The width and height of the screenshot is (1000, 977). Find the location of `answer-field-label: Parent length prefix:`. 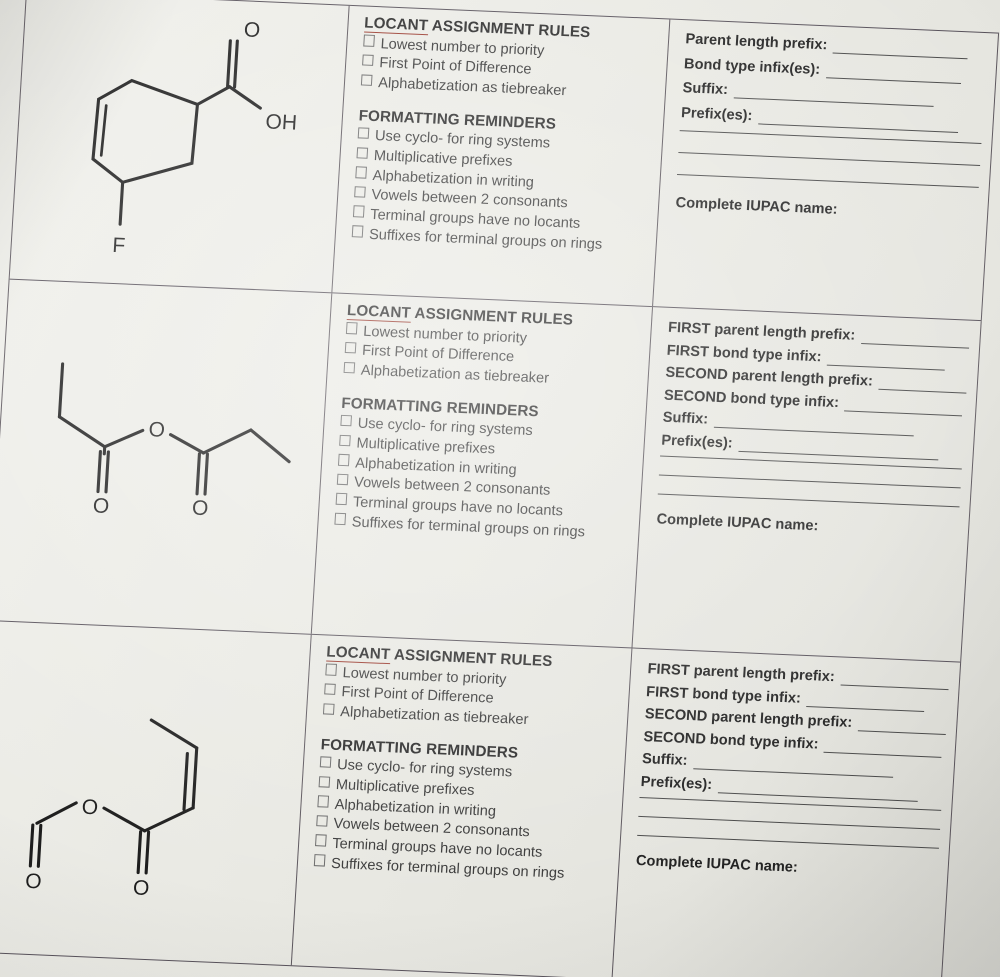

answer-field-label: Parent length prefix: is located at coordinates (756, 42).